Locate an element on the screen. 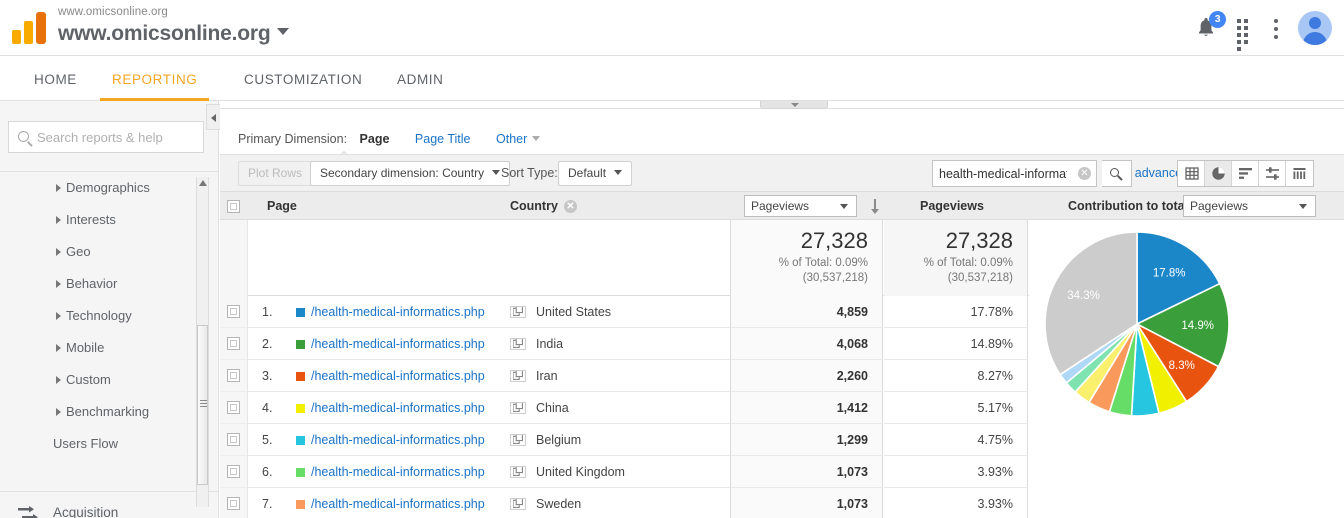 This screenshot has width=1344, height=518. table-search-box: ✕ is located at coordinates (1014, 173).